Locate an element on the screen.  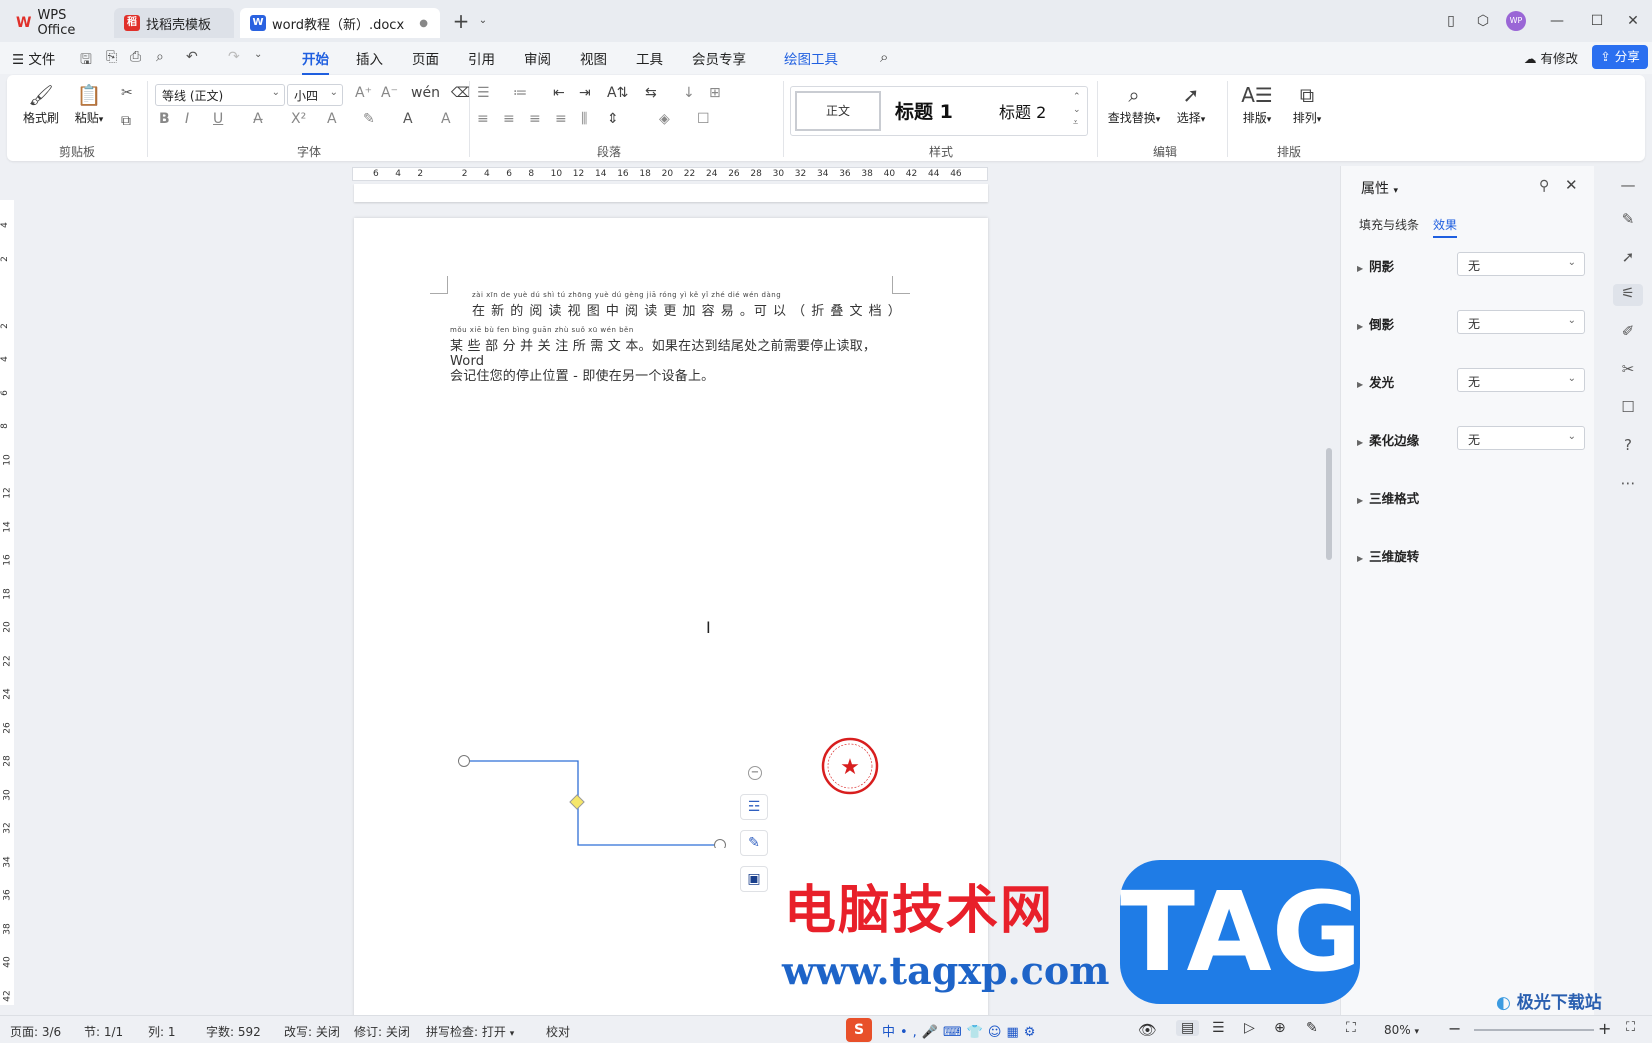
status-column: 列: 1 is located at coordinates (162, 1031).